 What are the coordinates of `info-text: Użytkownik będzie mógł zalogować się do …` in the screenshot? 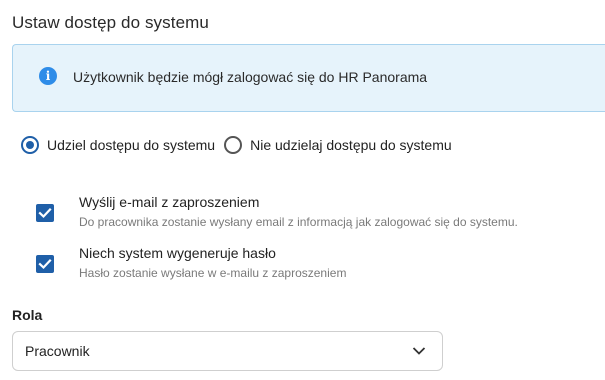 It's located at (250, 77).